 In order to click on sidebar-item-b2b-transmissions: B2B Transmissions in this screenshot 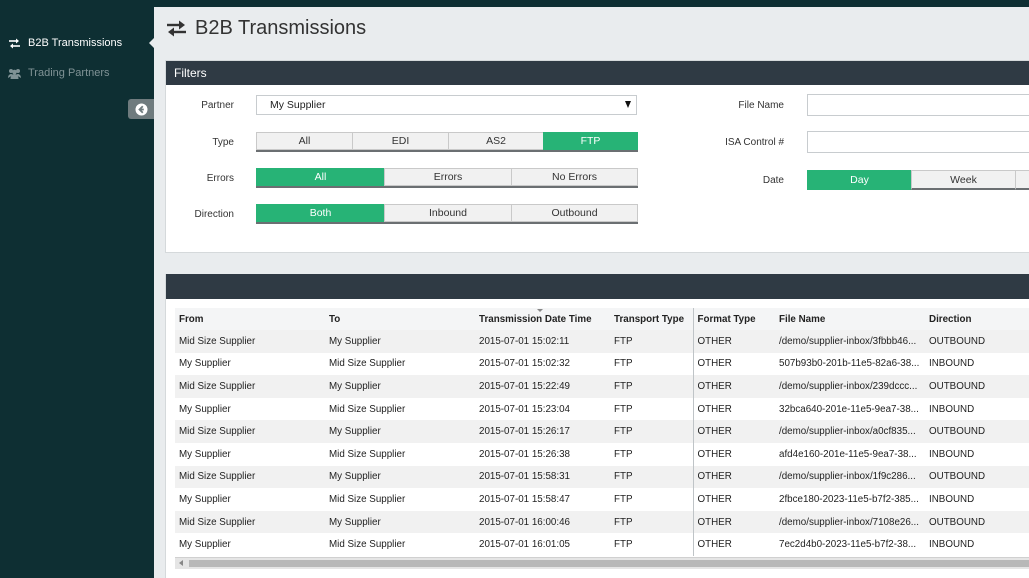, I will do `click(77, 43)`.